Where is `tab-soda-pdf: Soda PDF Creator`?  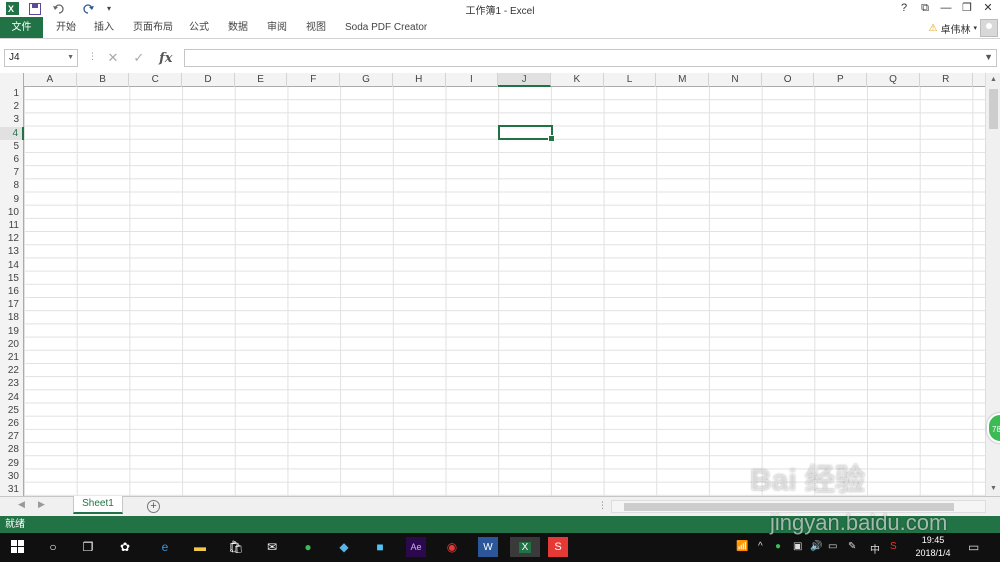
tab-soda-pdf: Soda PDF Creator is located at coordinates (386, 27).